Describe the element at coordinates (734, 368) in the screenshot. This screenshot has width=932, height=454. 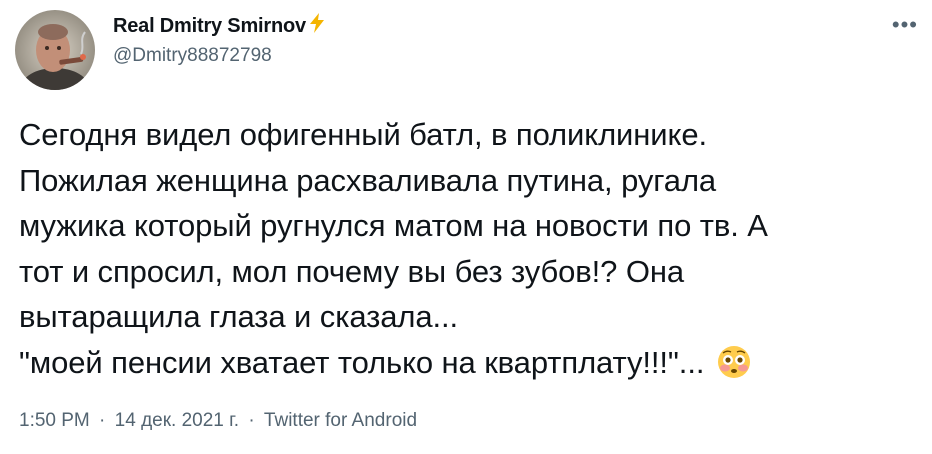
I see `flushed-face-emoji-icon` at that location.